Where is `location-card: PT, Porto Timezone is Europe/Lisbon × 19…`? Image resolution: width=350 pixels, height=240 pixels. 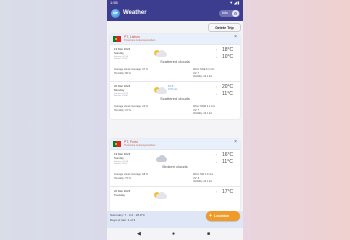
location-card: PT, Porto Timezone is Europe/Lisbon × 19… is located at coordinates (175, 175).